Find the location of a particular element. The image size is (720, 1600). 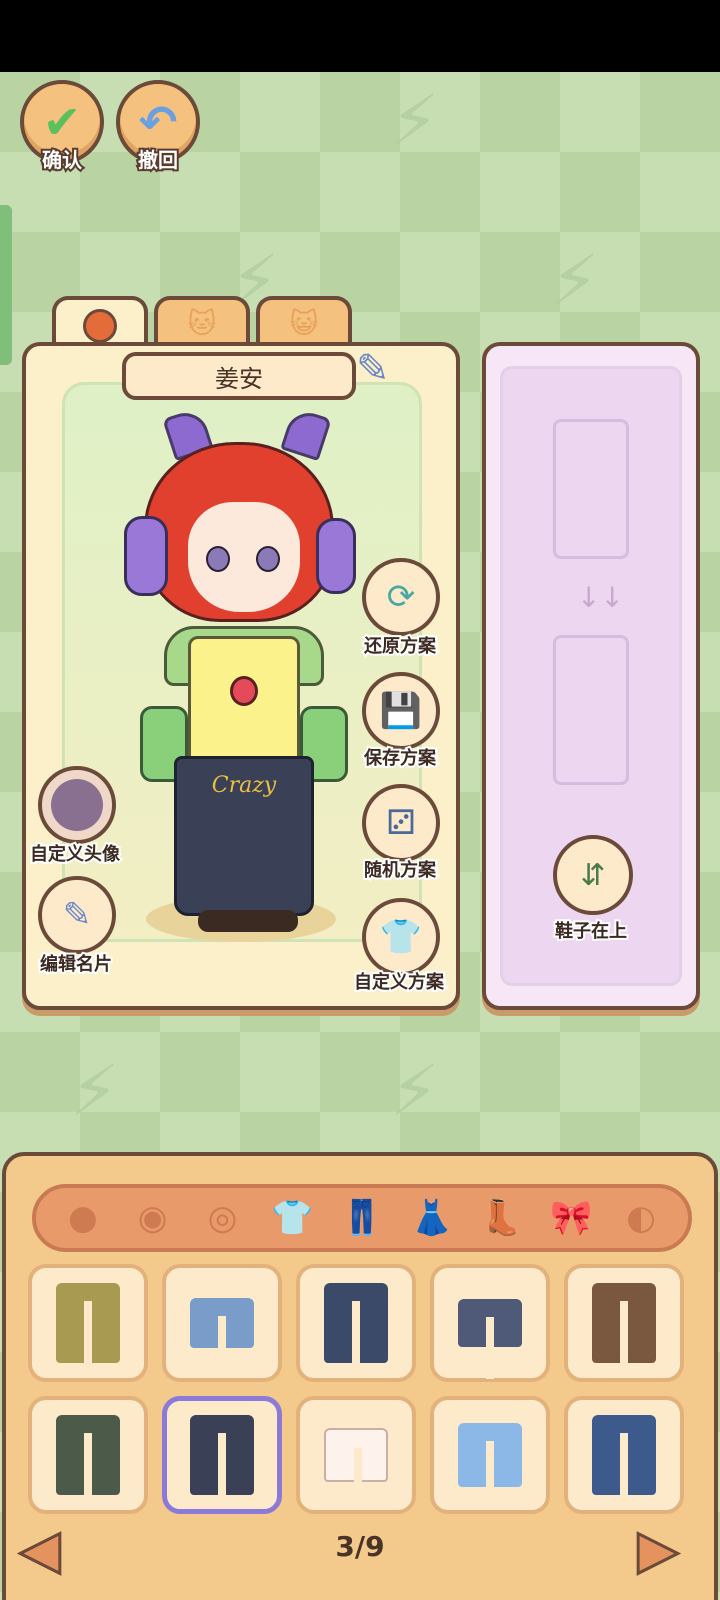

skirt-icon is located at coordinates (490, 1339).